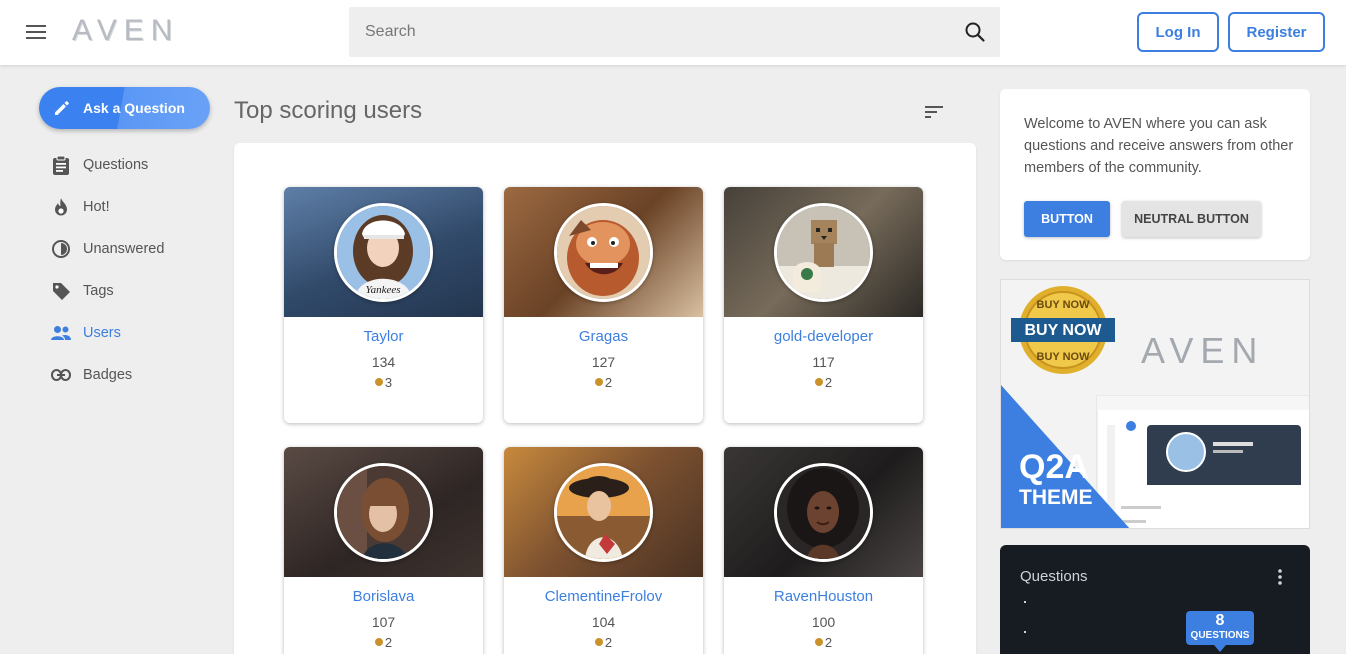  I want to click on sidebar-item-badges: Badges, so click(135, 375).